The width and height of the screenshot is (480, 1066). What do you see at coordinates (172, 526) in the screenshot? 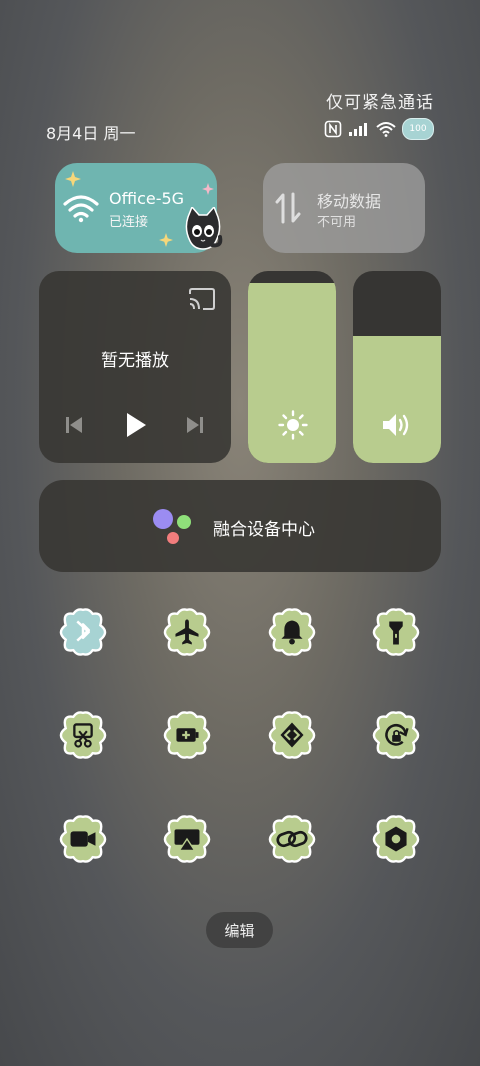
I see `device-center-icon` at bounding box center [172, 526].